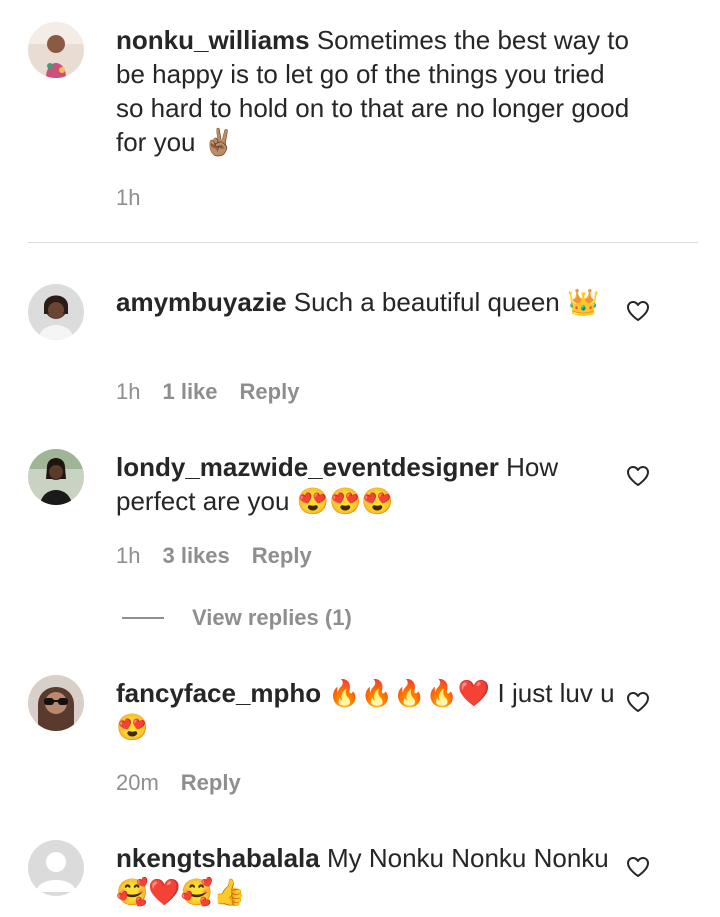 This screenshot has width=720, height=917. I want to click on likes-count: 1 like, so click(189, 392).